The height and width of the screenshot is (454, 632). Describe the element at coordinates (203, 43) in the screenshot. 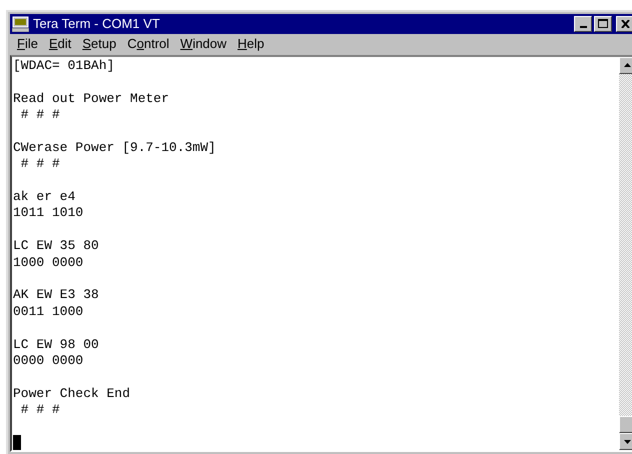

I see `menu-item: Window` at that location.